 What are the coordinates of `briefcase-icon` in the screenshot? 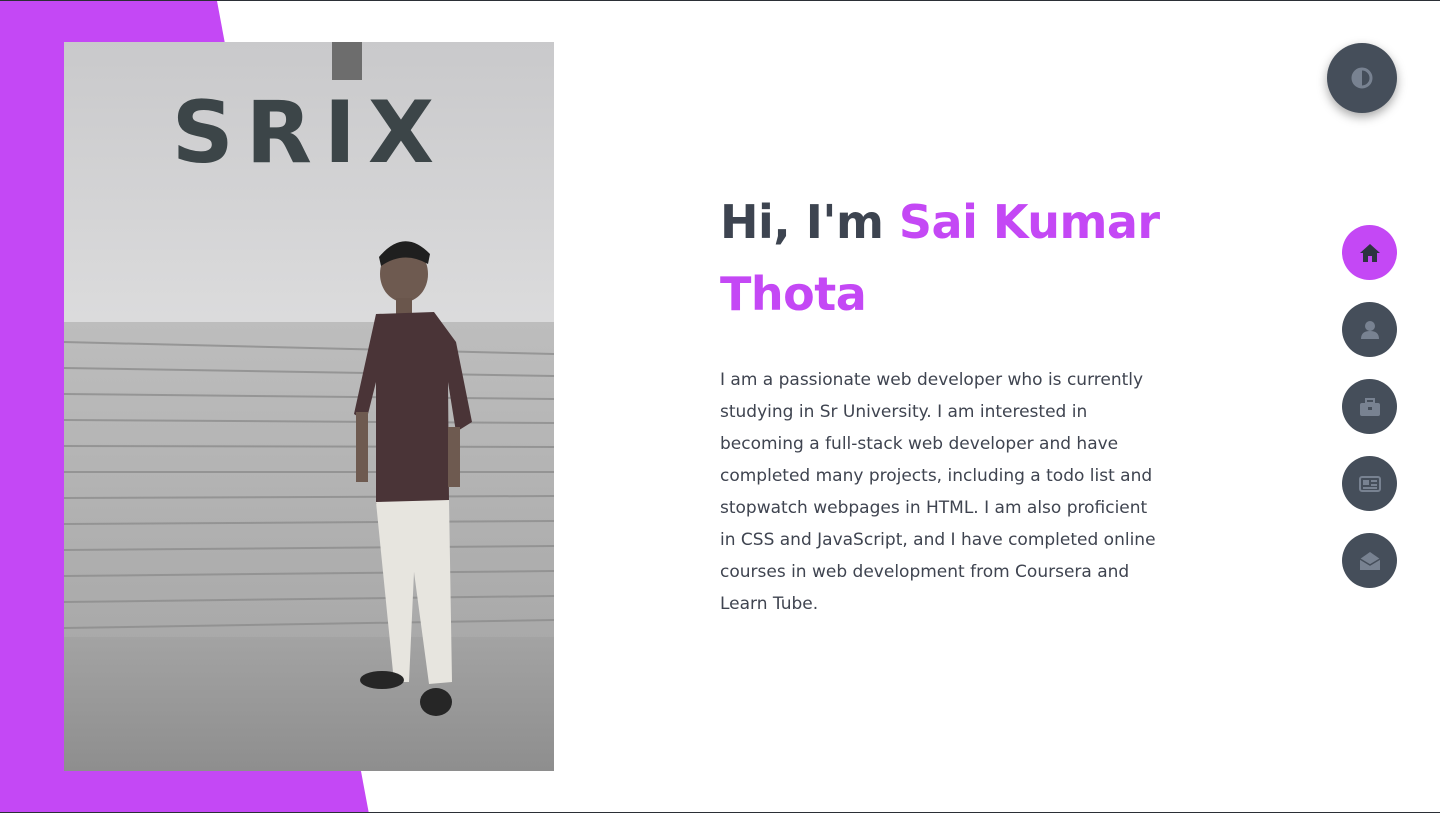 It's located at (1369, 406).